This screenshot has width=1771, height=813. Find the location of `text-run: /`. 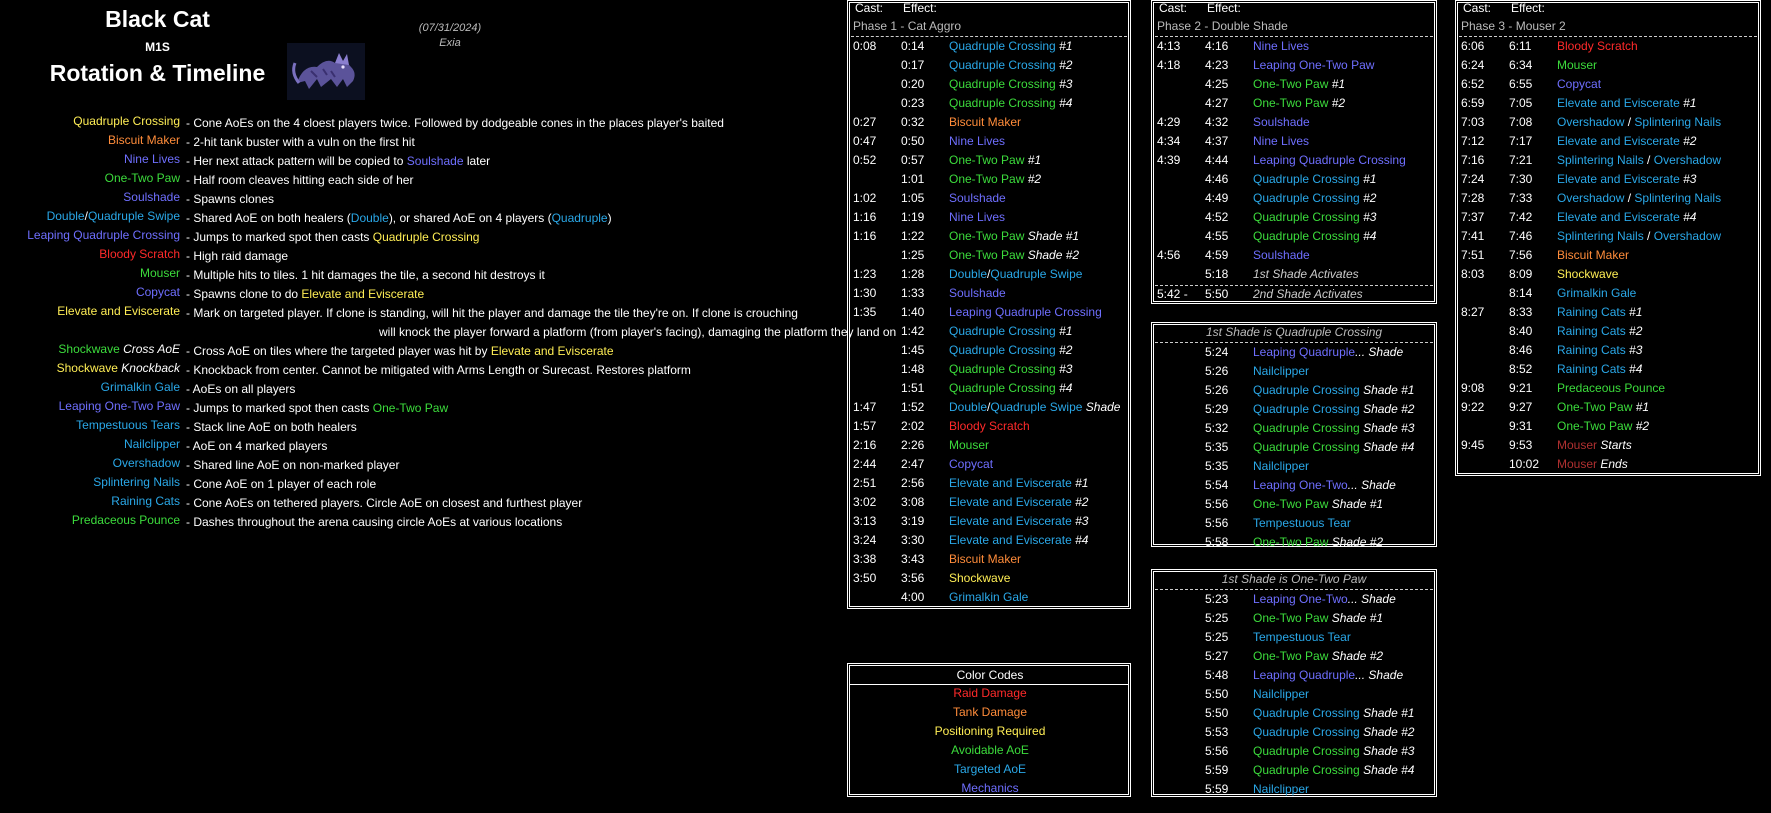

text-run: / is located at coordinates (1648, 160).